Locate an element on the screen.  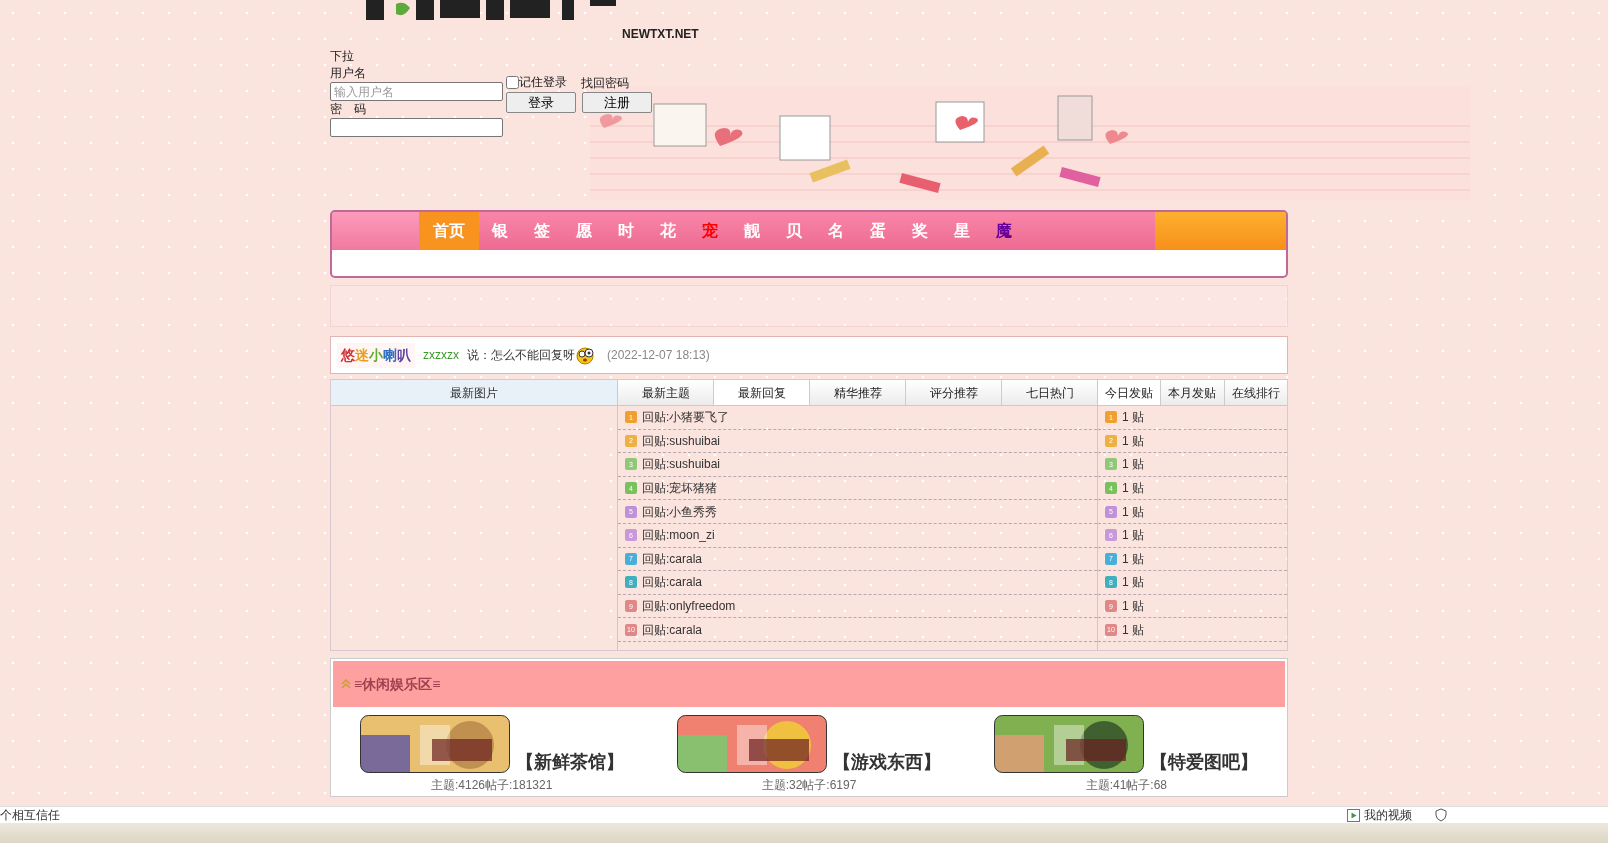
thread-link: 回贴:onlyfreedom is located at coordinates (689, 606).